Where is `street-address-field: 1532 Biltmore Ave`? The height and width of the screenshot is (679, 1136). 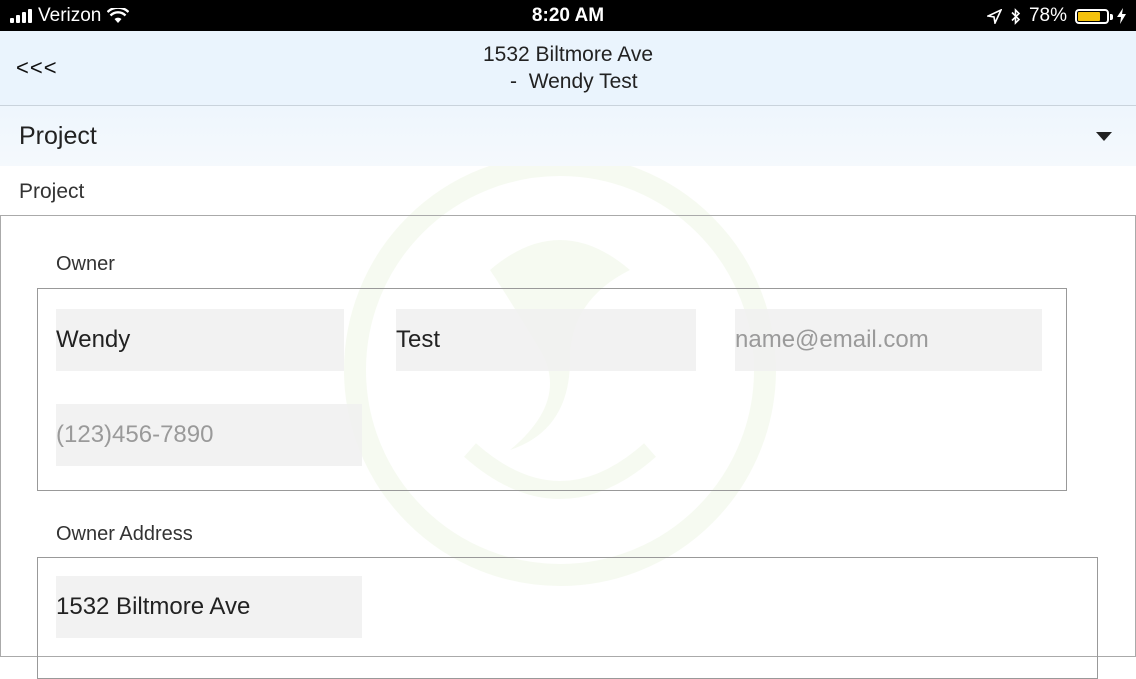 street-address-field: 1532 Biltmore Ave is located at coordinates (209, 607).